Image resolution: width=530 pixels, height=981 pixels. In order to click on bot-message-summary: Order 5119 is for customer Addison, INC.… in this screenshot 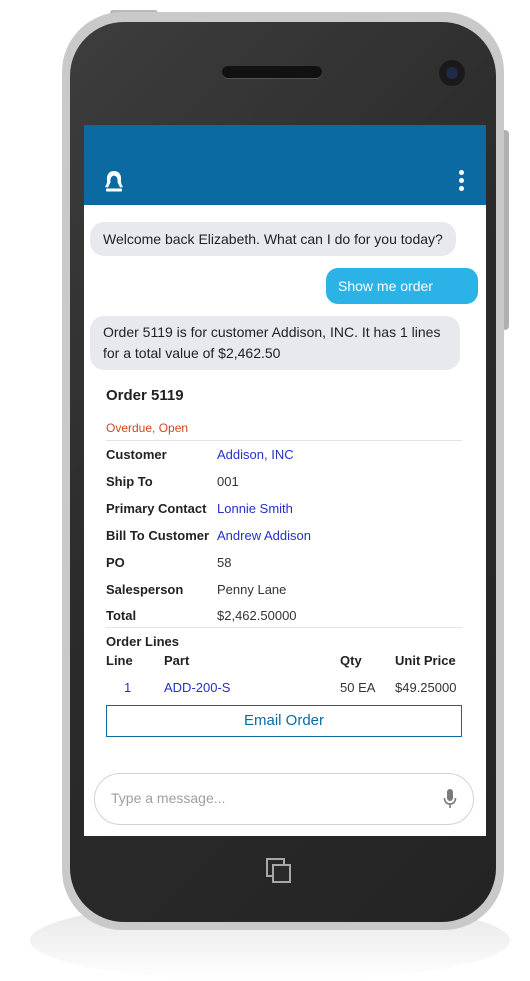, I will do `click(275, 343)`.